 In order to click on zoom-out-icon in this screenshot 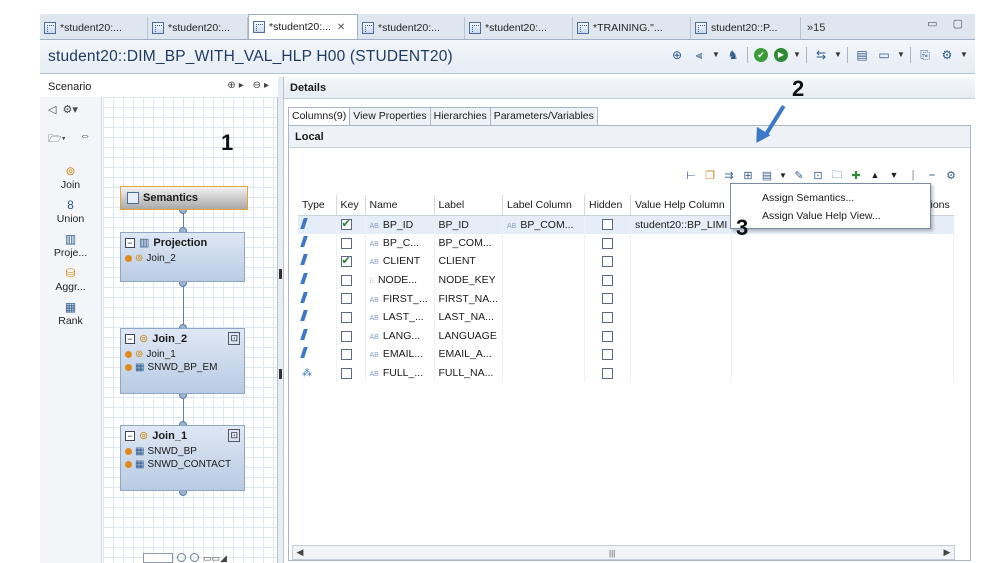, I will do `click(194, 557)`.